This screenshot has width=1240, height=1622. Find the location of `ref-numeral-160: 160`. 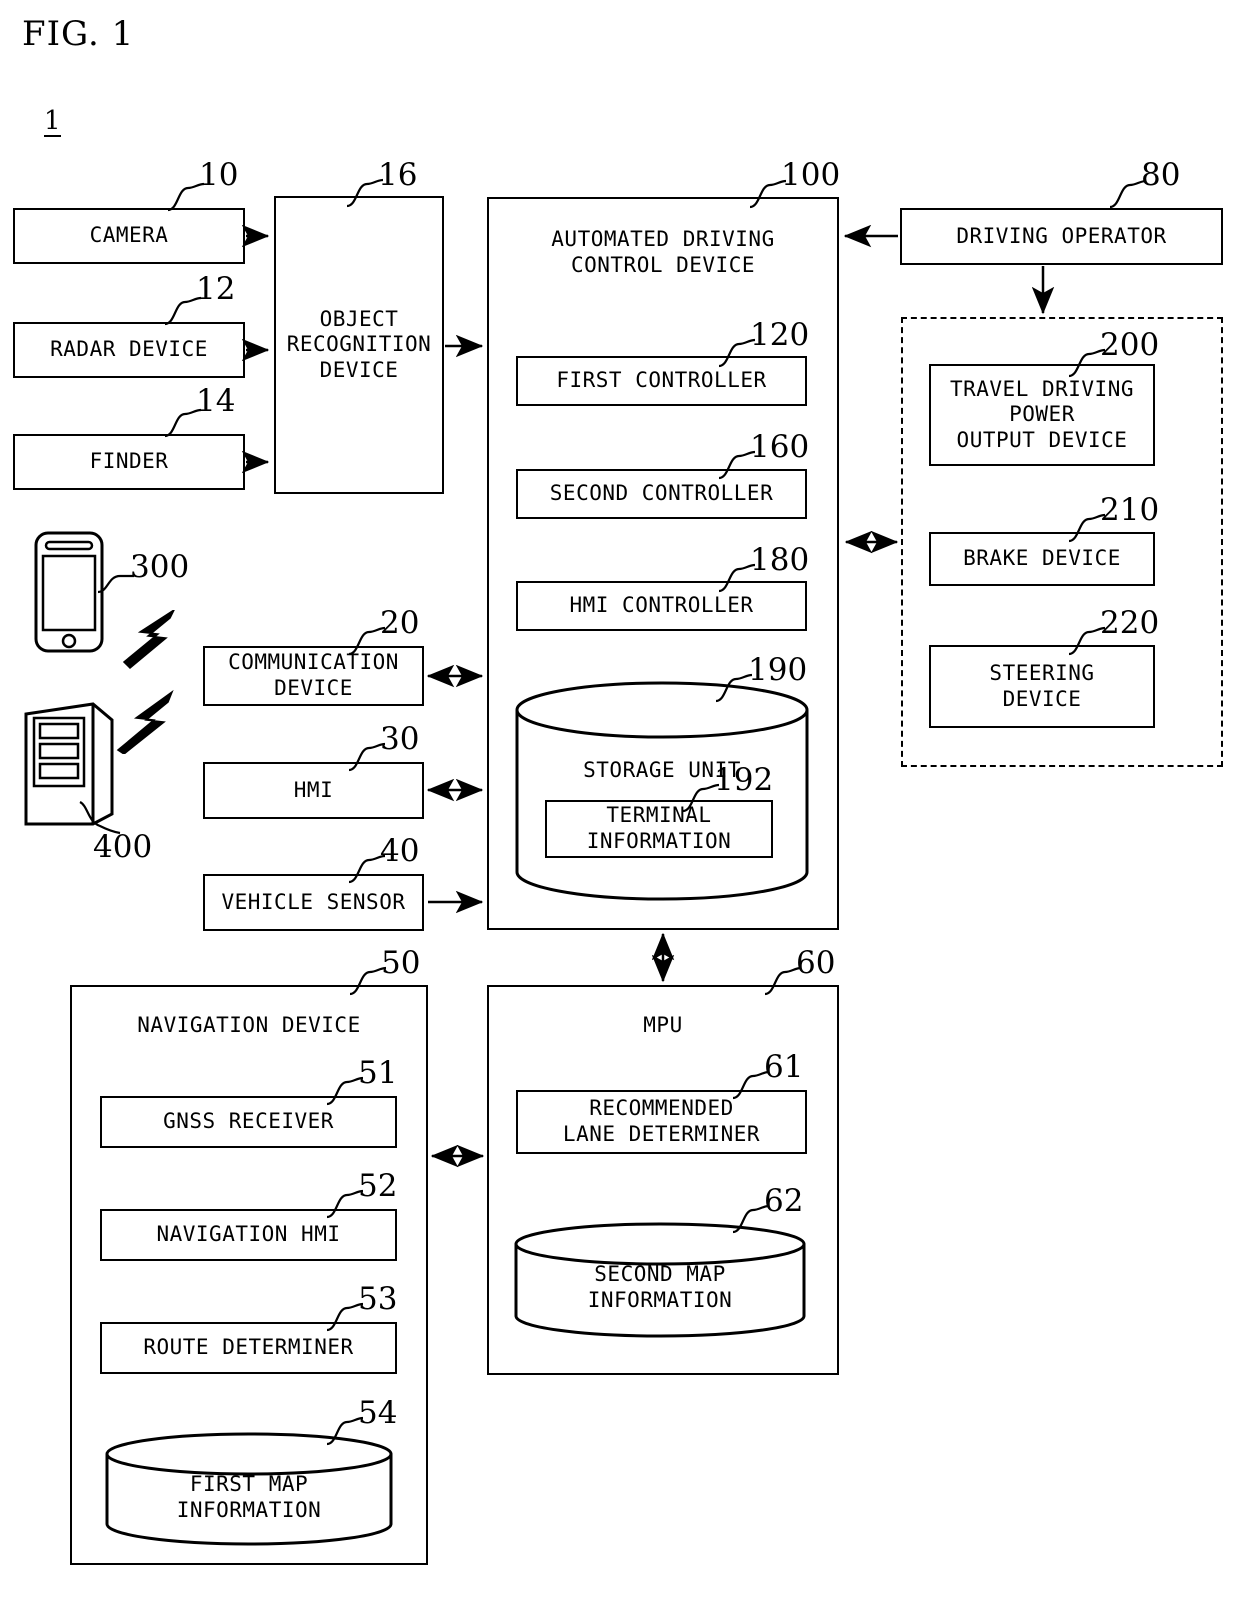

ref-numeral-160: 160 is located at coordinates (780, 447).